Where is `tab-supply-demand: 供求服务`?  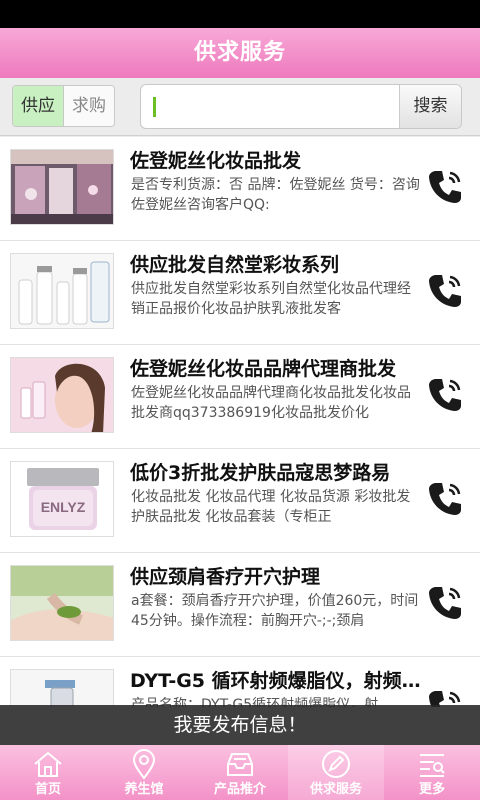
tab-supply-demand: 供求服务 is located at coordinates (336, 772).